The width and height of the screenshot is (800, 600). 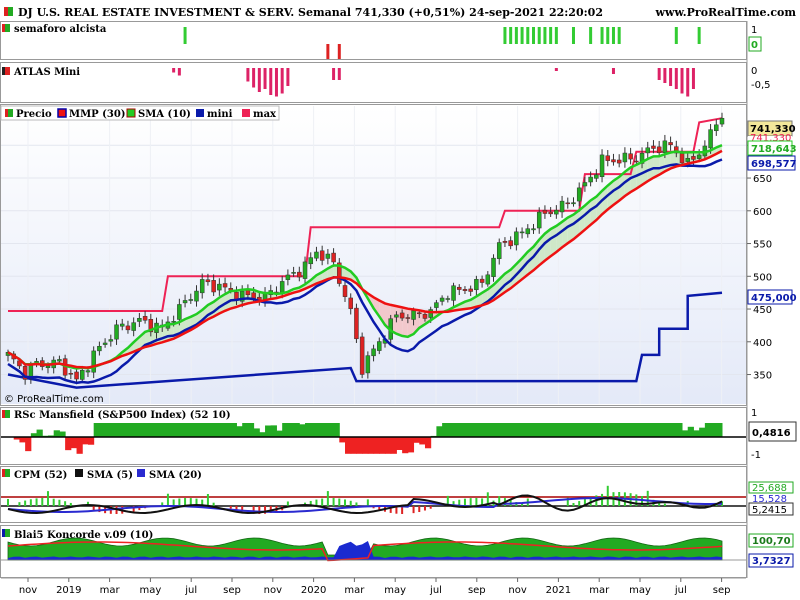 I want to click on price-tick-label: 550, so click(x=762, y=245).